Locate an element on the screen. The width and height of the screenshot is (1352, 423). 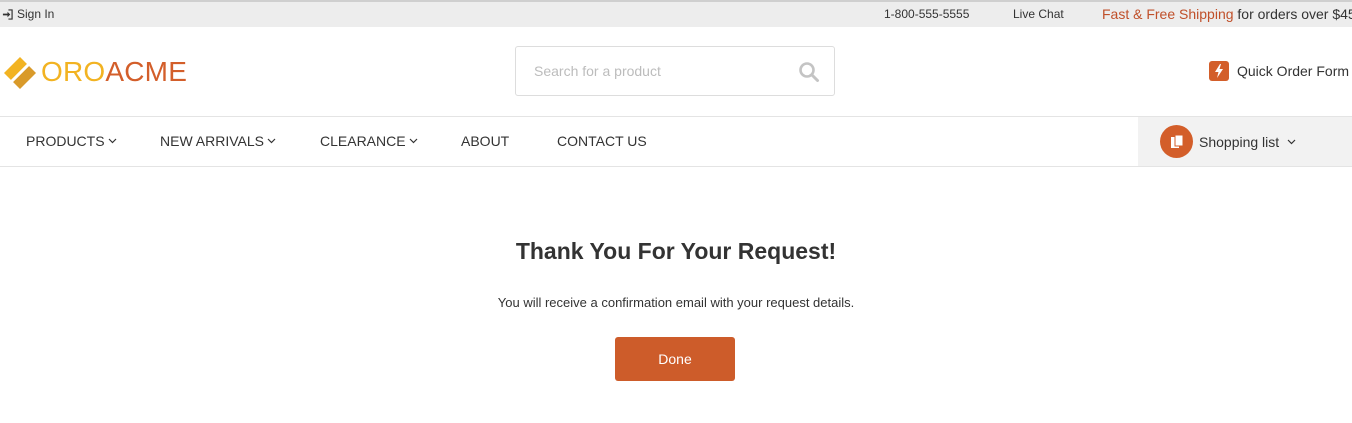
page-title: Thank You For Your Request! is located at coordinates (676, 251).